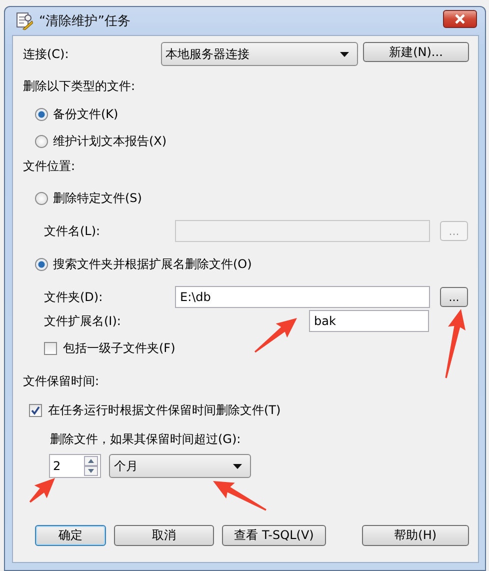 This screenshot has width=489, height=571. Describe the element at coordinates (75, 466) in the screenshot. I see `number-spinner: 2` at that location.